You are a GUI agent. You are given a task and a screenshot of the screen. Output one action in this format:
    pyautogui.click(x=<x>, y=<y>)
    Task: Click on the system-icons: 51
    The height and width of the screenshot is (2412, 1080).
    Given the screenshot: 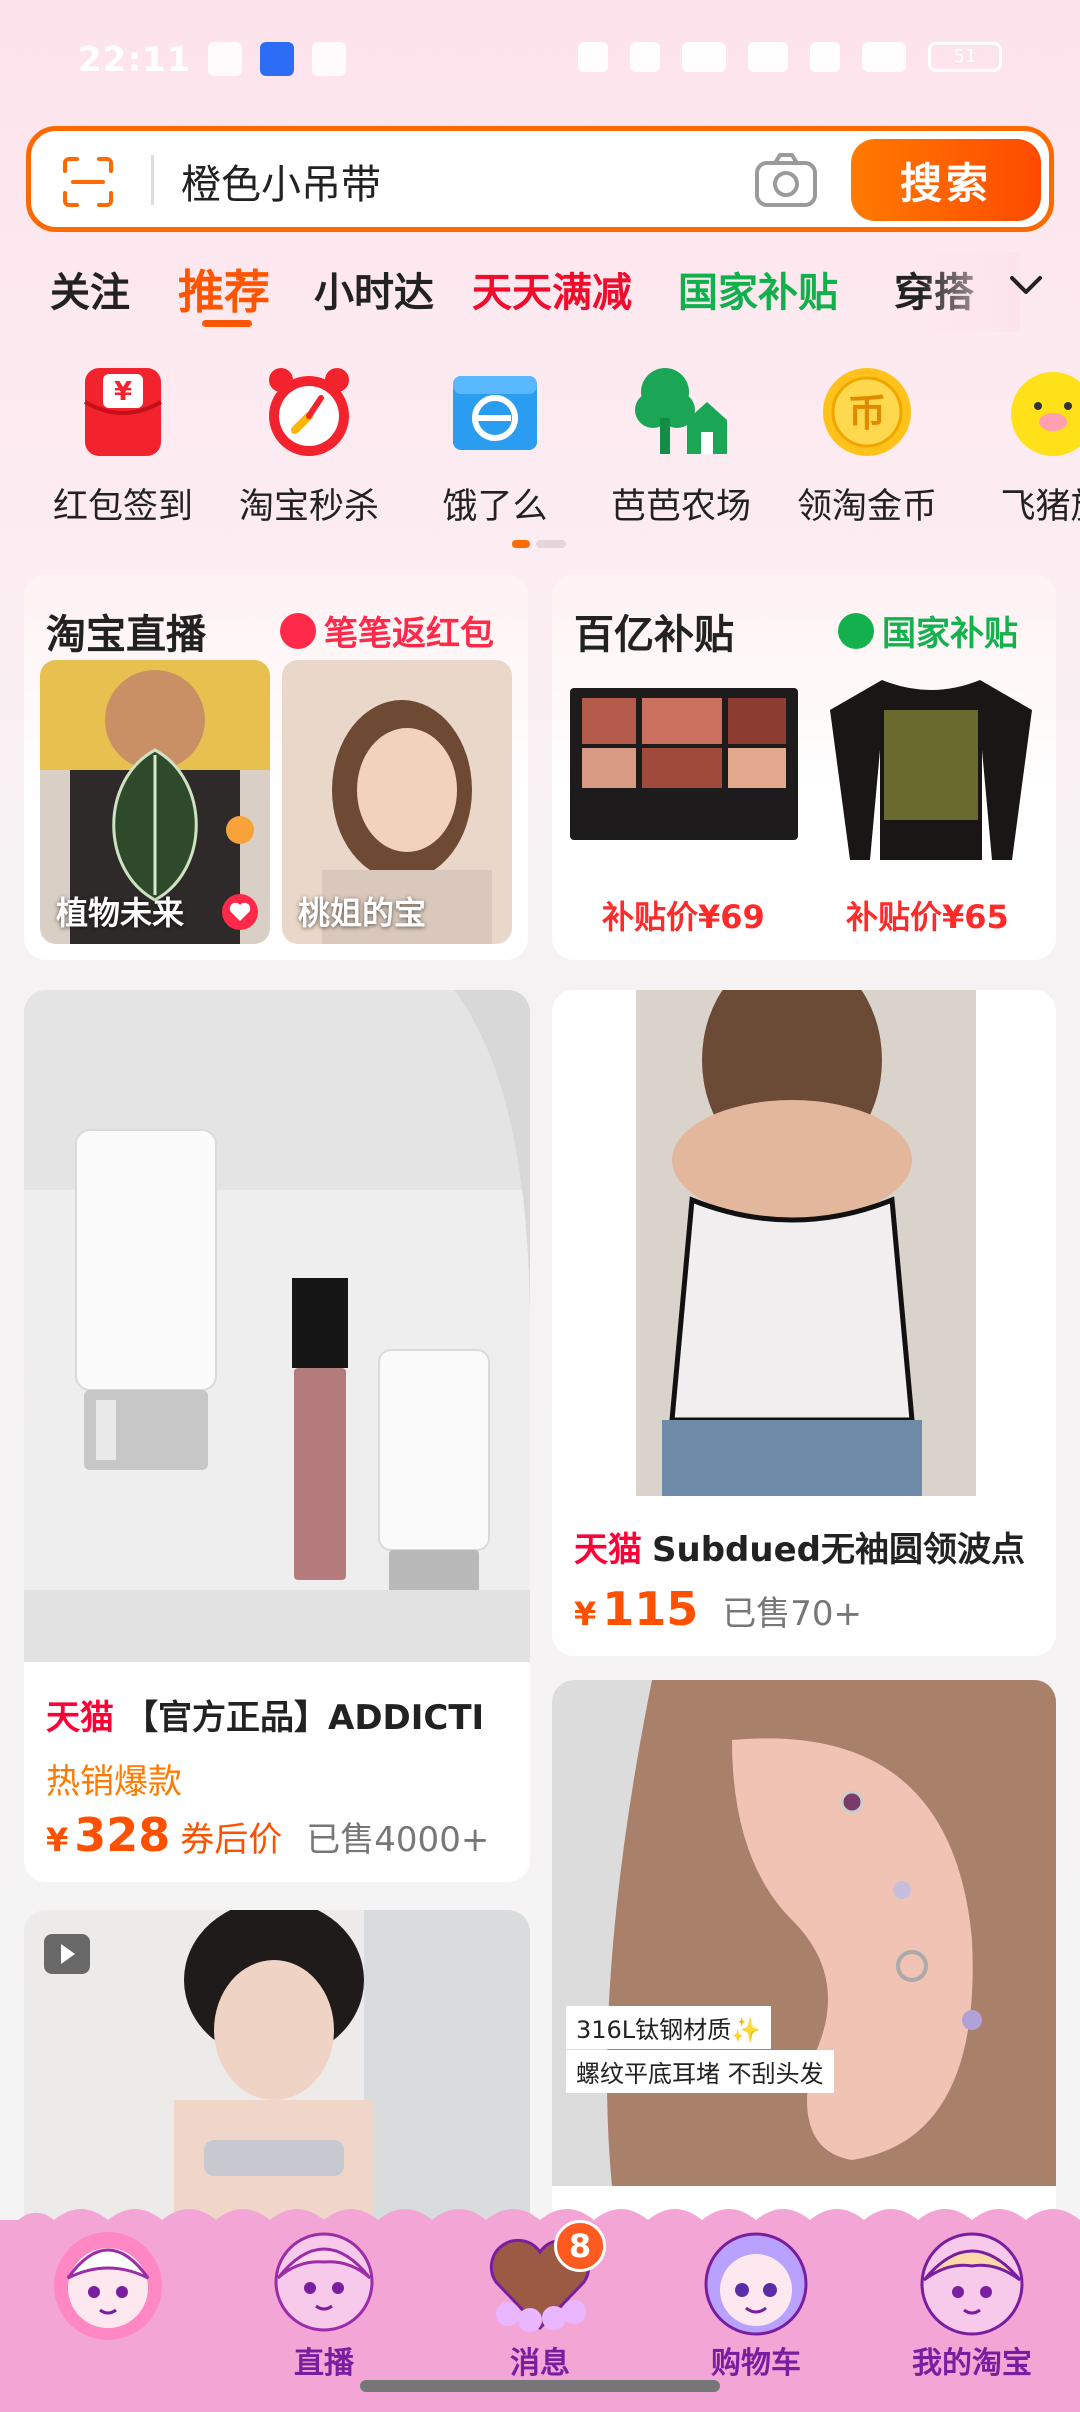 What is the action you would take?
    pyautogui.click(x=790, y=57)
    